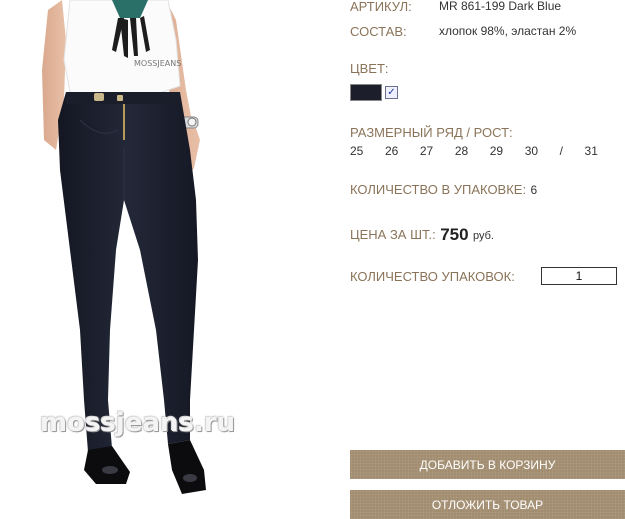  I want to click on color-option: ✓, so click(374, 92).